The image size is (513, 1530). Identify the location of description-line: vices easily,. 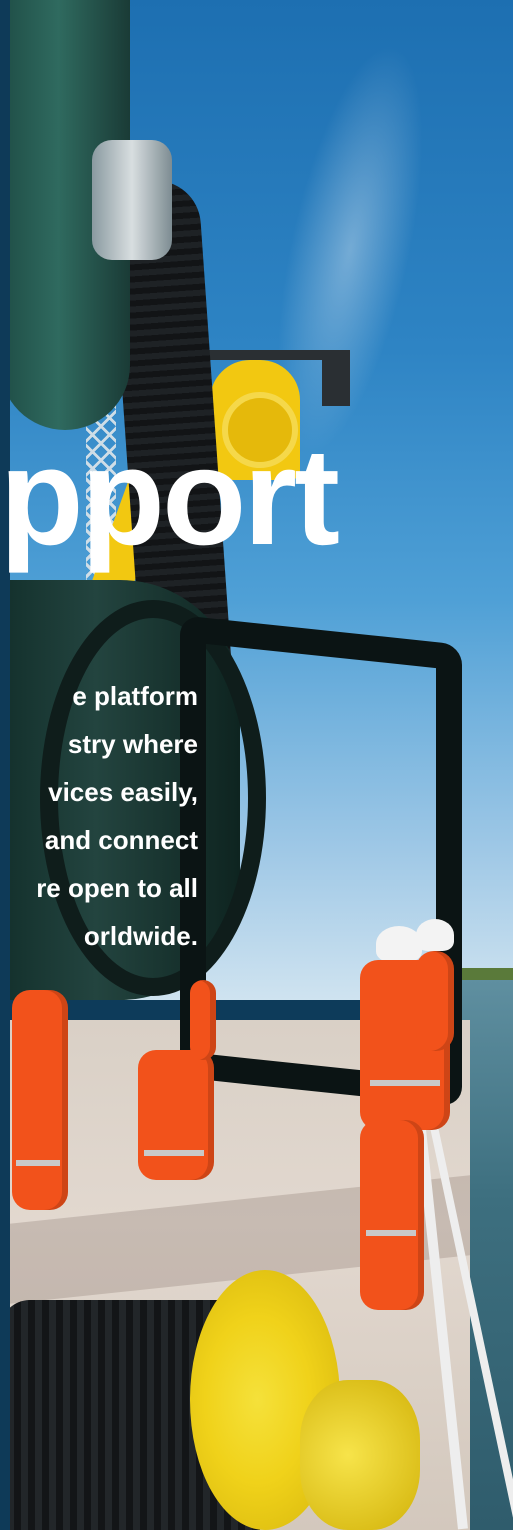
(123, 792).